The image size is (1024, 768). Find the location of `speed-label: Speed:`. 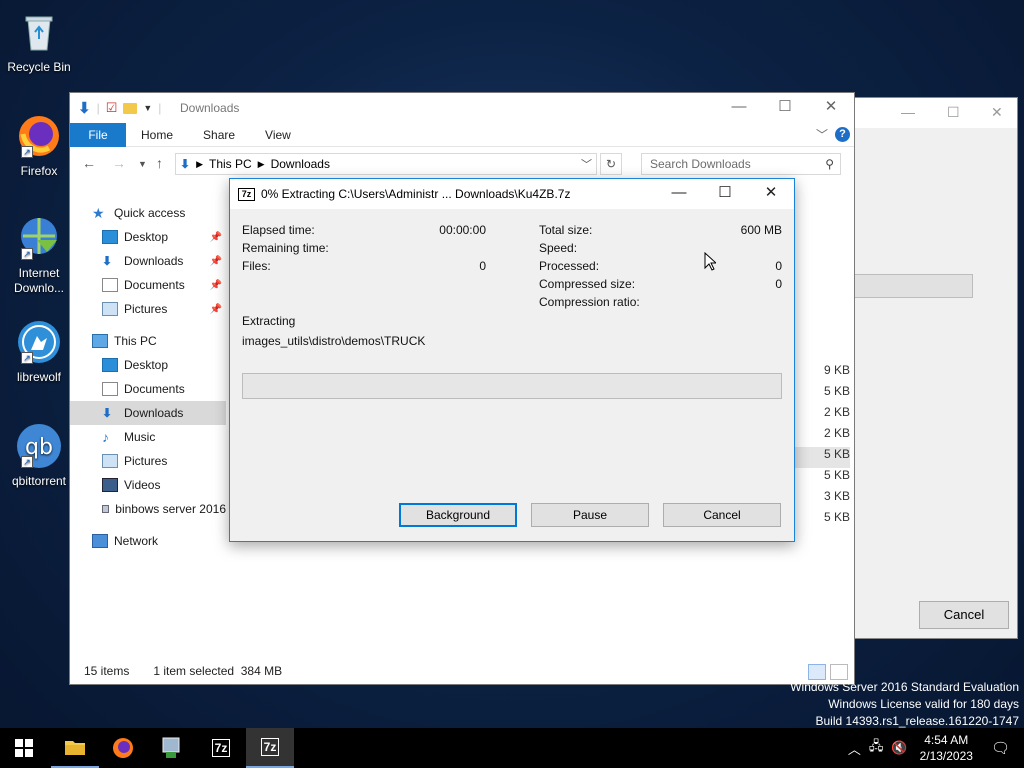

speed-label: Speed: is located at coordinates (558, 248).